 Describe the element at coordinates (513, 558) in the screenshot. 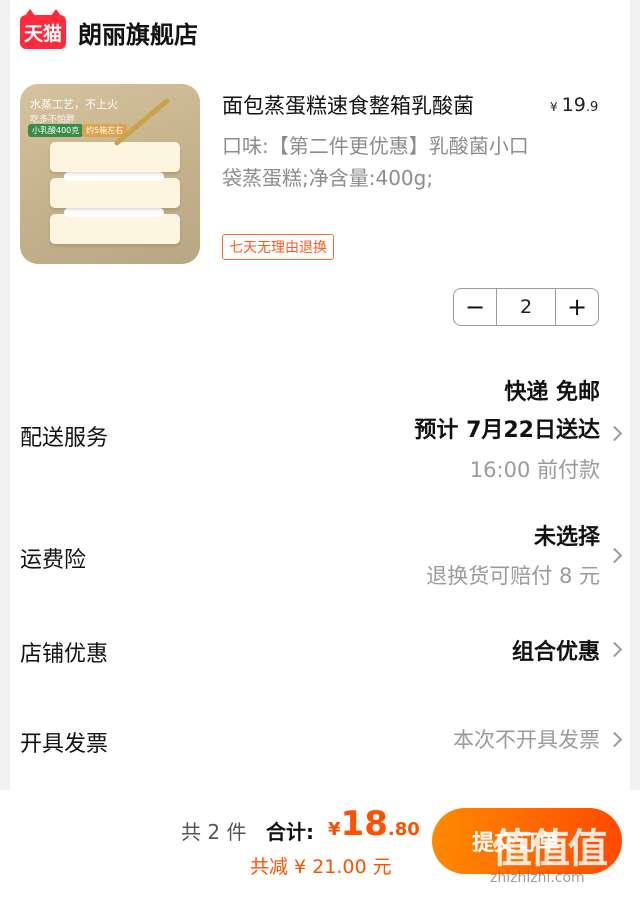

I see `freight-insurance-info: 未选择 退换货可赔付 8 元` at that location.